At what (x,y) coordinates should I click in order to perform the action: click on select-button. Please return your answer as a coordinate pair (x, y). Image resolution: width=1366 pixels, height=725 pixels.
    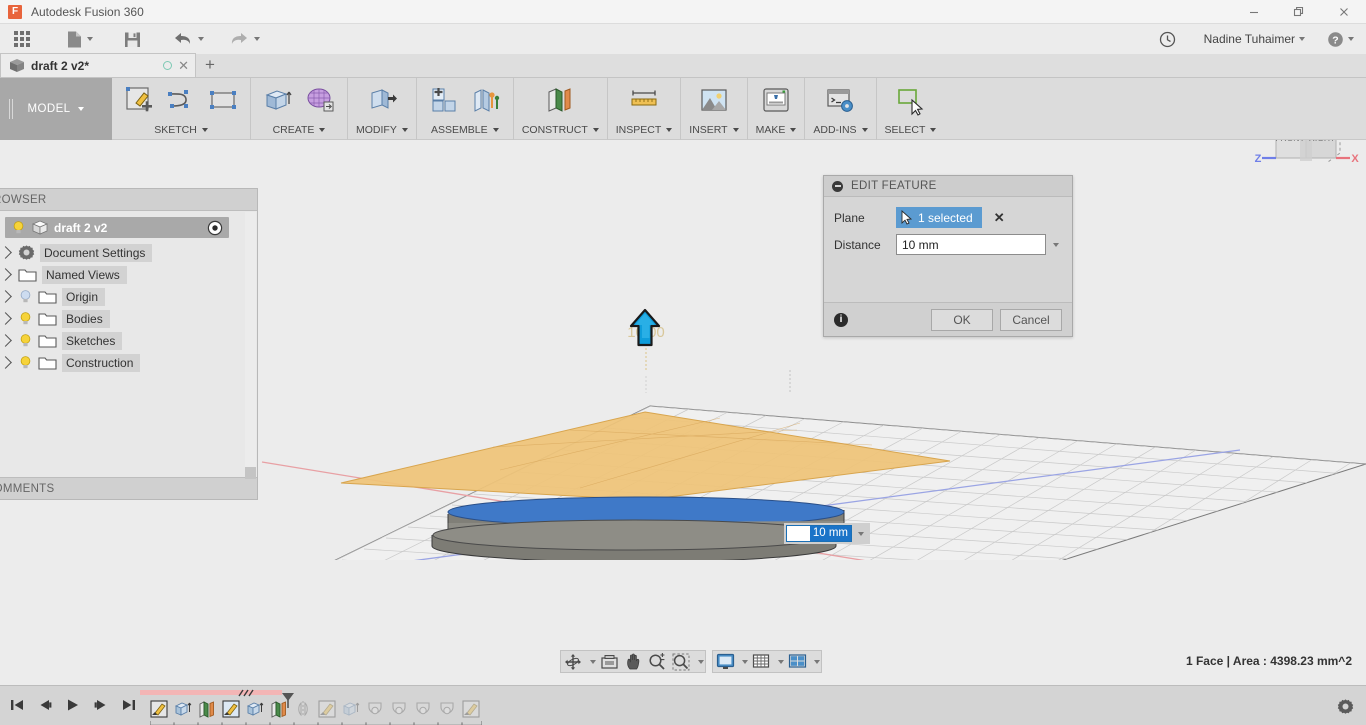
    Looking at the image, I should click on (910, 100).